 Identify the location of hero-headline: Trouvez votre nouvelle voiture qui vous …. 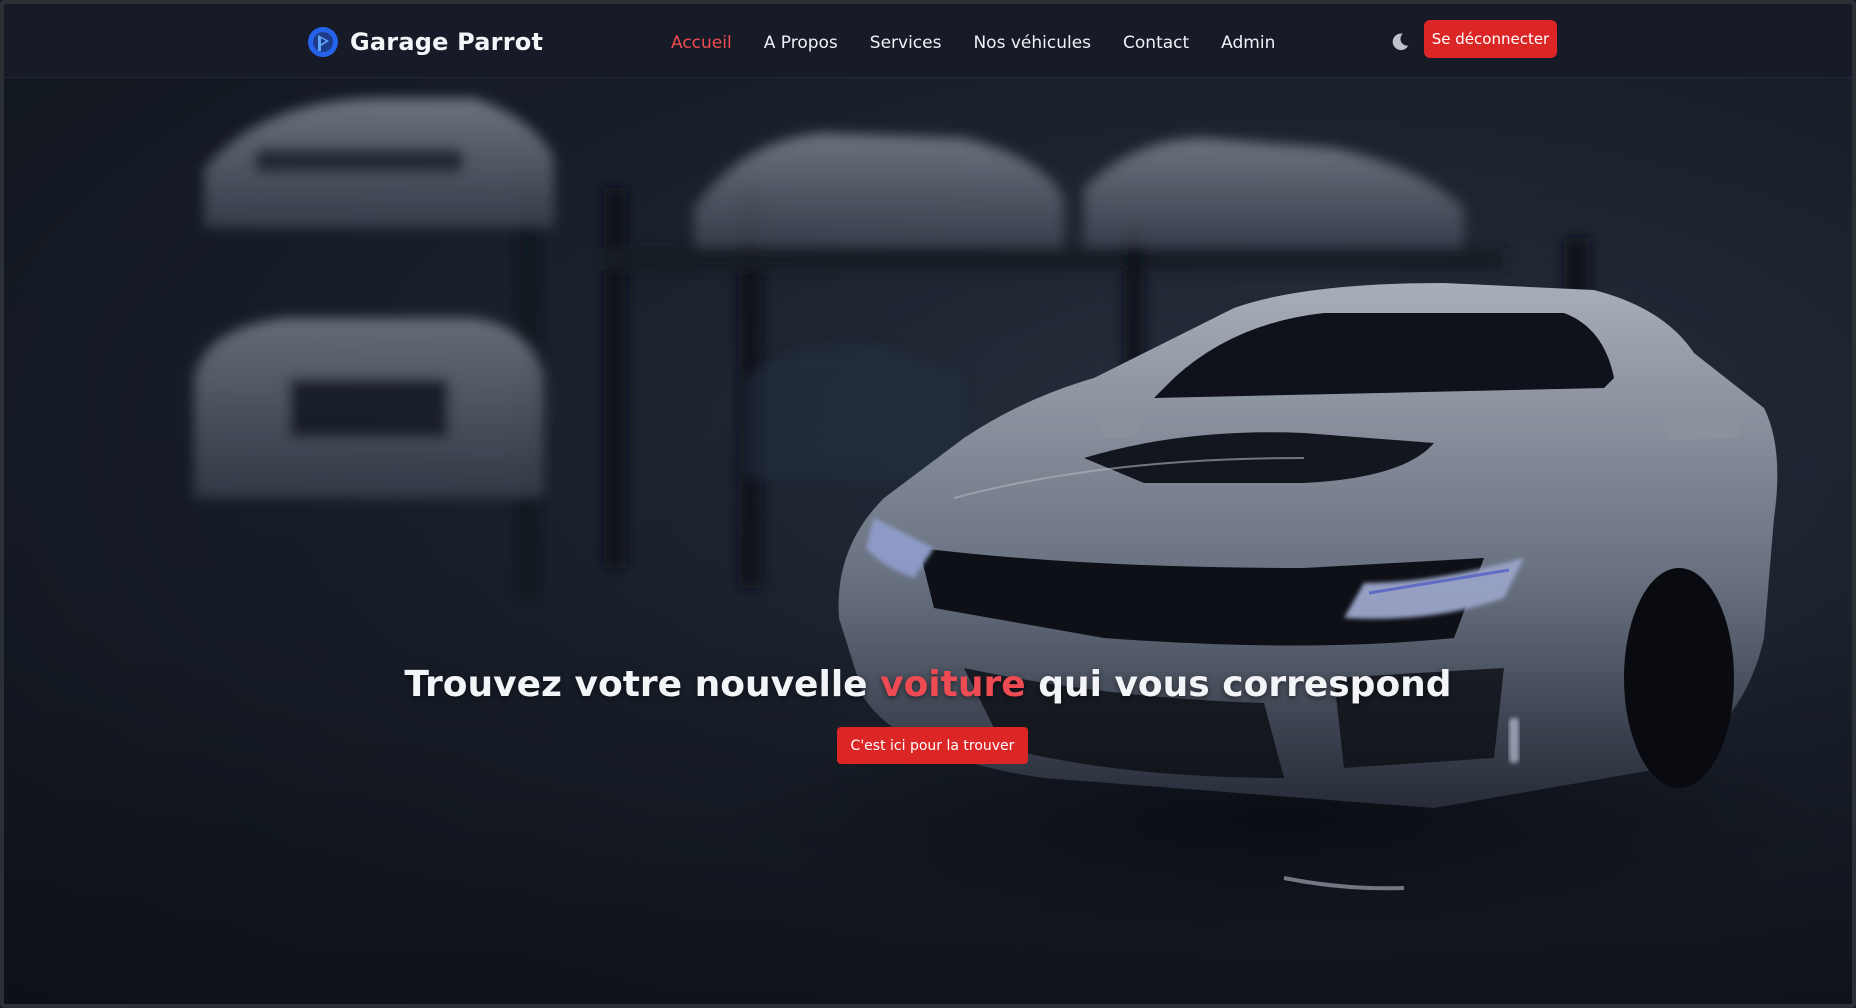
(928, 684).